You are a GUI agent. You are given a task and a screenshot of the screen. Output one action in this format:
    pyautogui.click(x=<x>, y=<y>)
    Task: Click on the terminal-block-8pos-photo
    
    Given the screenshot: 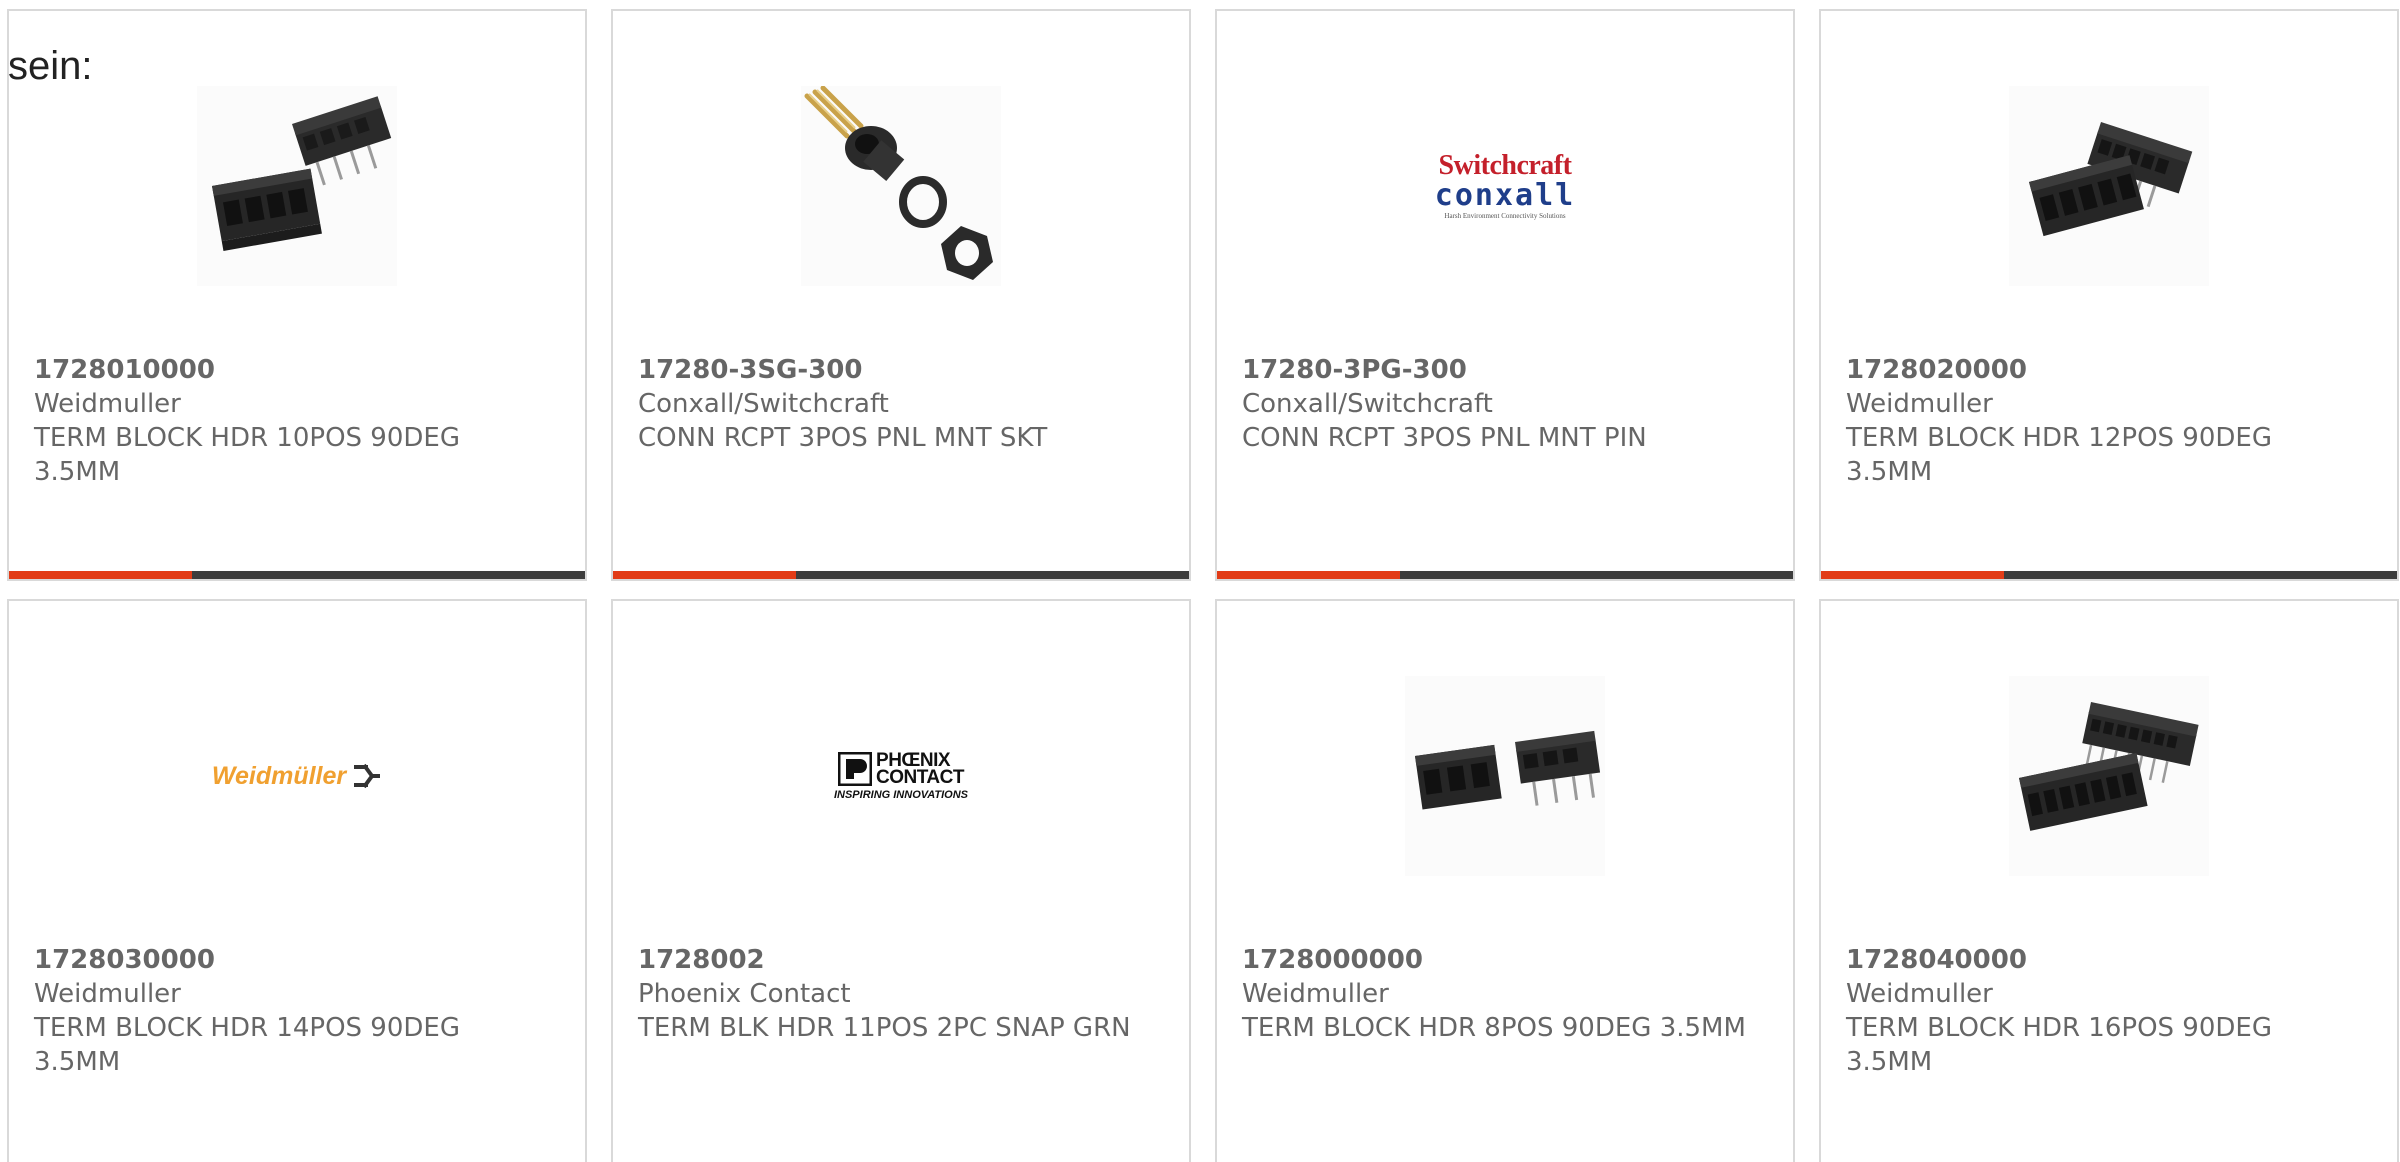 What is the action you would take?
    pyautogui.click(x=1505, y=776)
    